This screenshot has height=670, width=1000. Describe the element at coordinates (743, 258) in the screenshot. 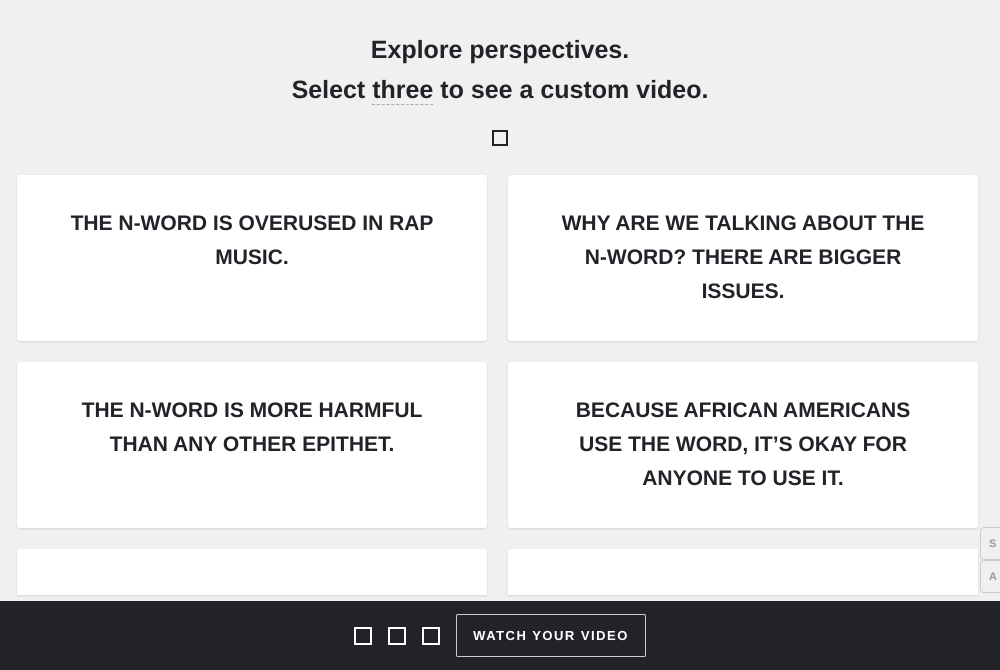

I see `perspective-card: WHY ARE WE TALKING ABOUT THE N-WORD? THERE ARE BIGGER ISSUES.` at that location.